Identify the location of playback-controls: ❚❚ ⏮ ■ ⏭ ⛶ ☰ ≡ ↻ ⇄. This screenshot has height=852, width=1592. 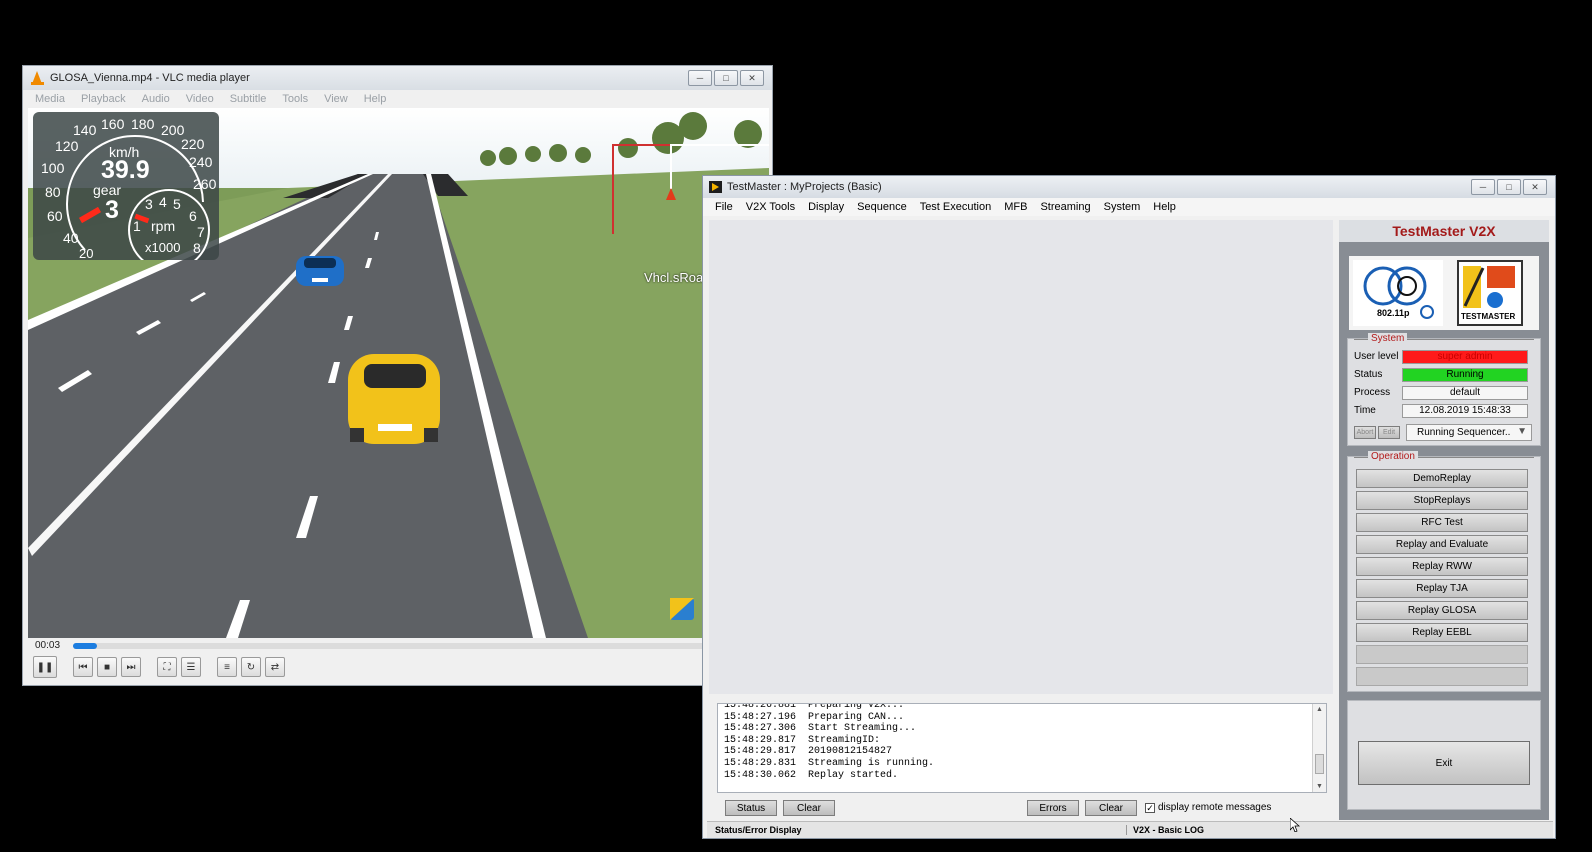
(159, 667).